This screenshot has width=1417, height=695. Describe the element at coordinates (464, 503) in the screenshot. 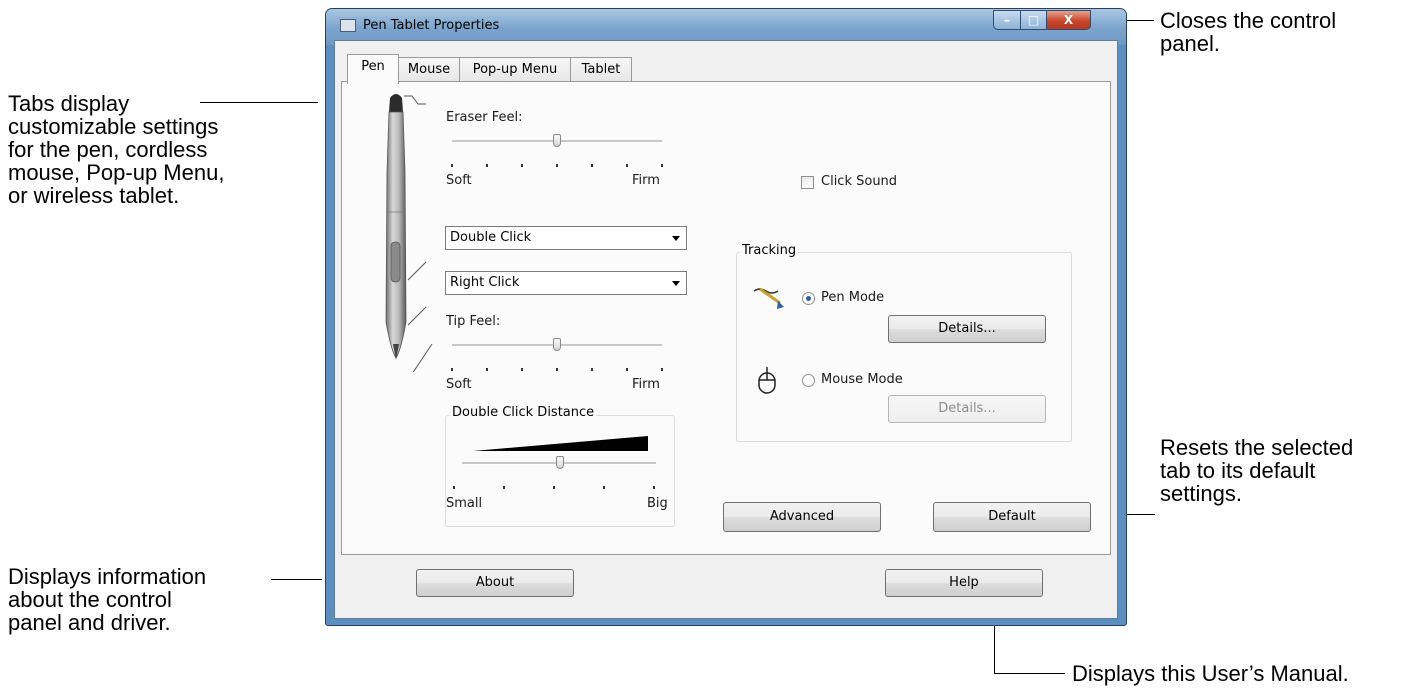

I see `distance-small-label: Small` at that location.